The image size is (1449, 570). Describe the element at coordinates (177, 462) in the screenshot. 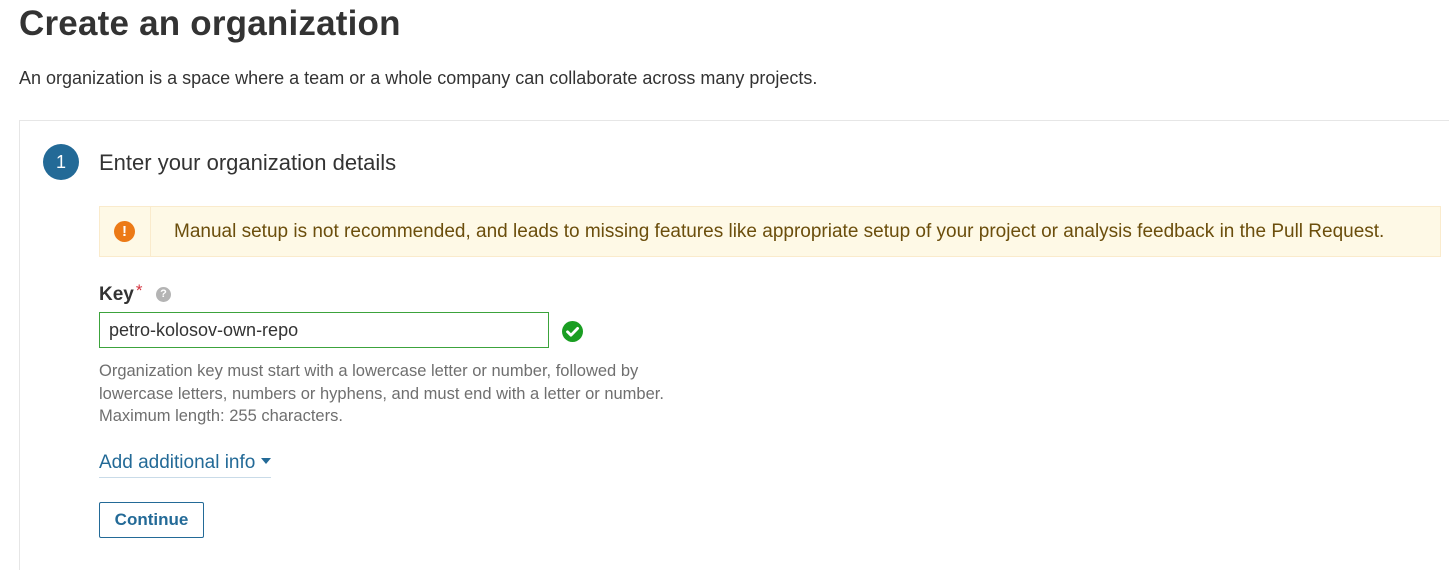

I see `add-additional-info-label: Add additional info` at that location.